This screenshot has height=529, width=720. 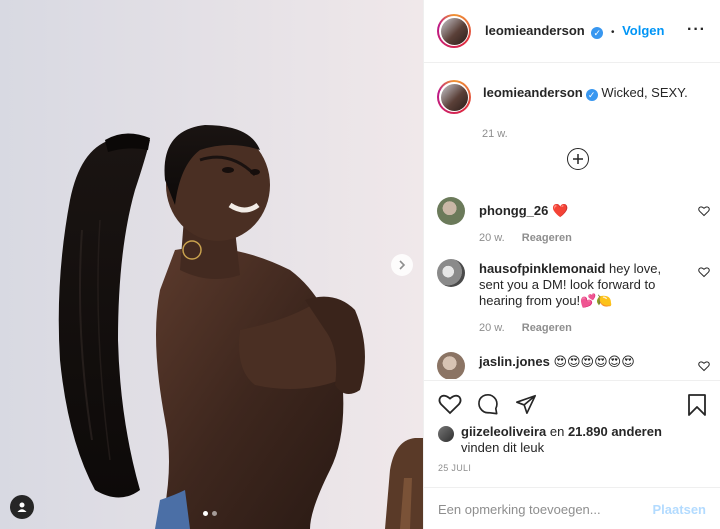 What do you see at coordinates (454, 97) in the screenshot?
I see `caption-avatar` at bounding box center [454, 97].